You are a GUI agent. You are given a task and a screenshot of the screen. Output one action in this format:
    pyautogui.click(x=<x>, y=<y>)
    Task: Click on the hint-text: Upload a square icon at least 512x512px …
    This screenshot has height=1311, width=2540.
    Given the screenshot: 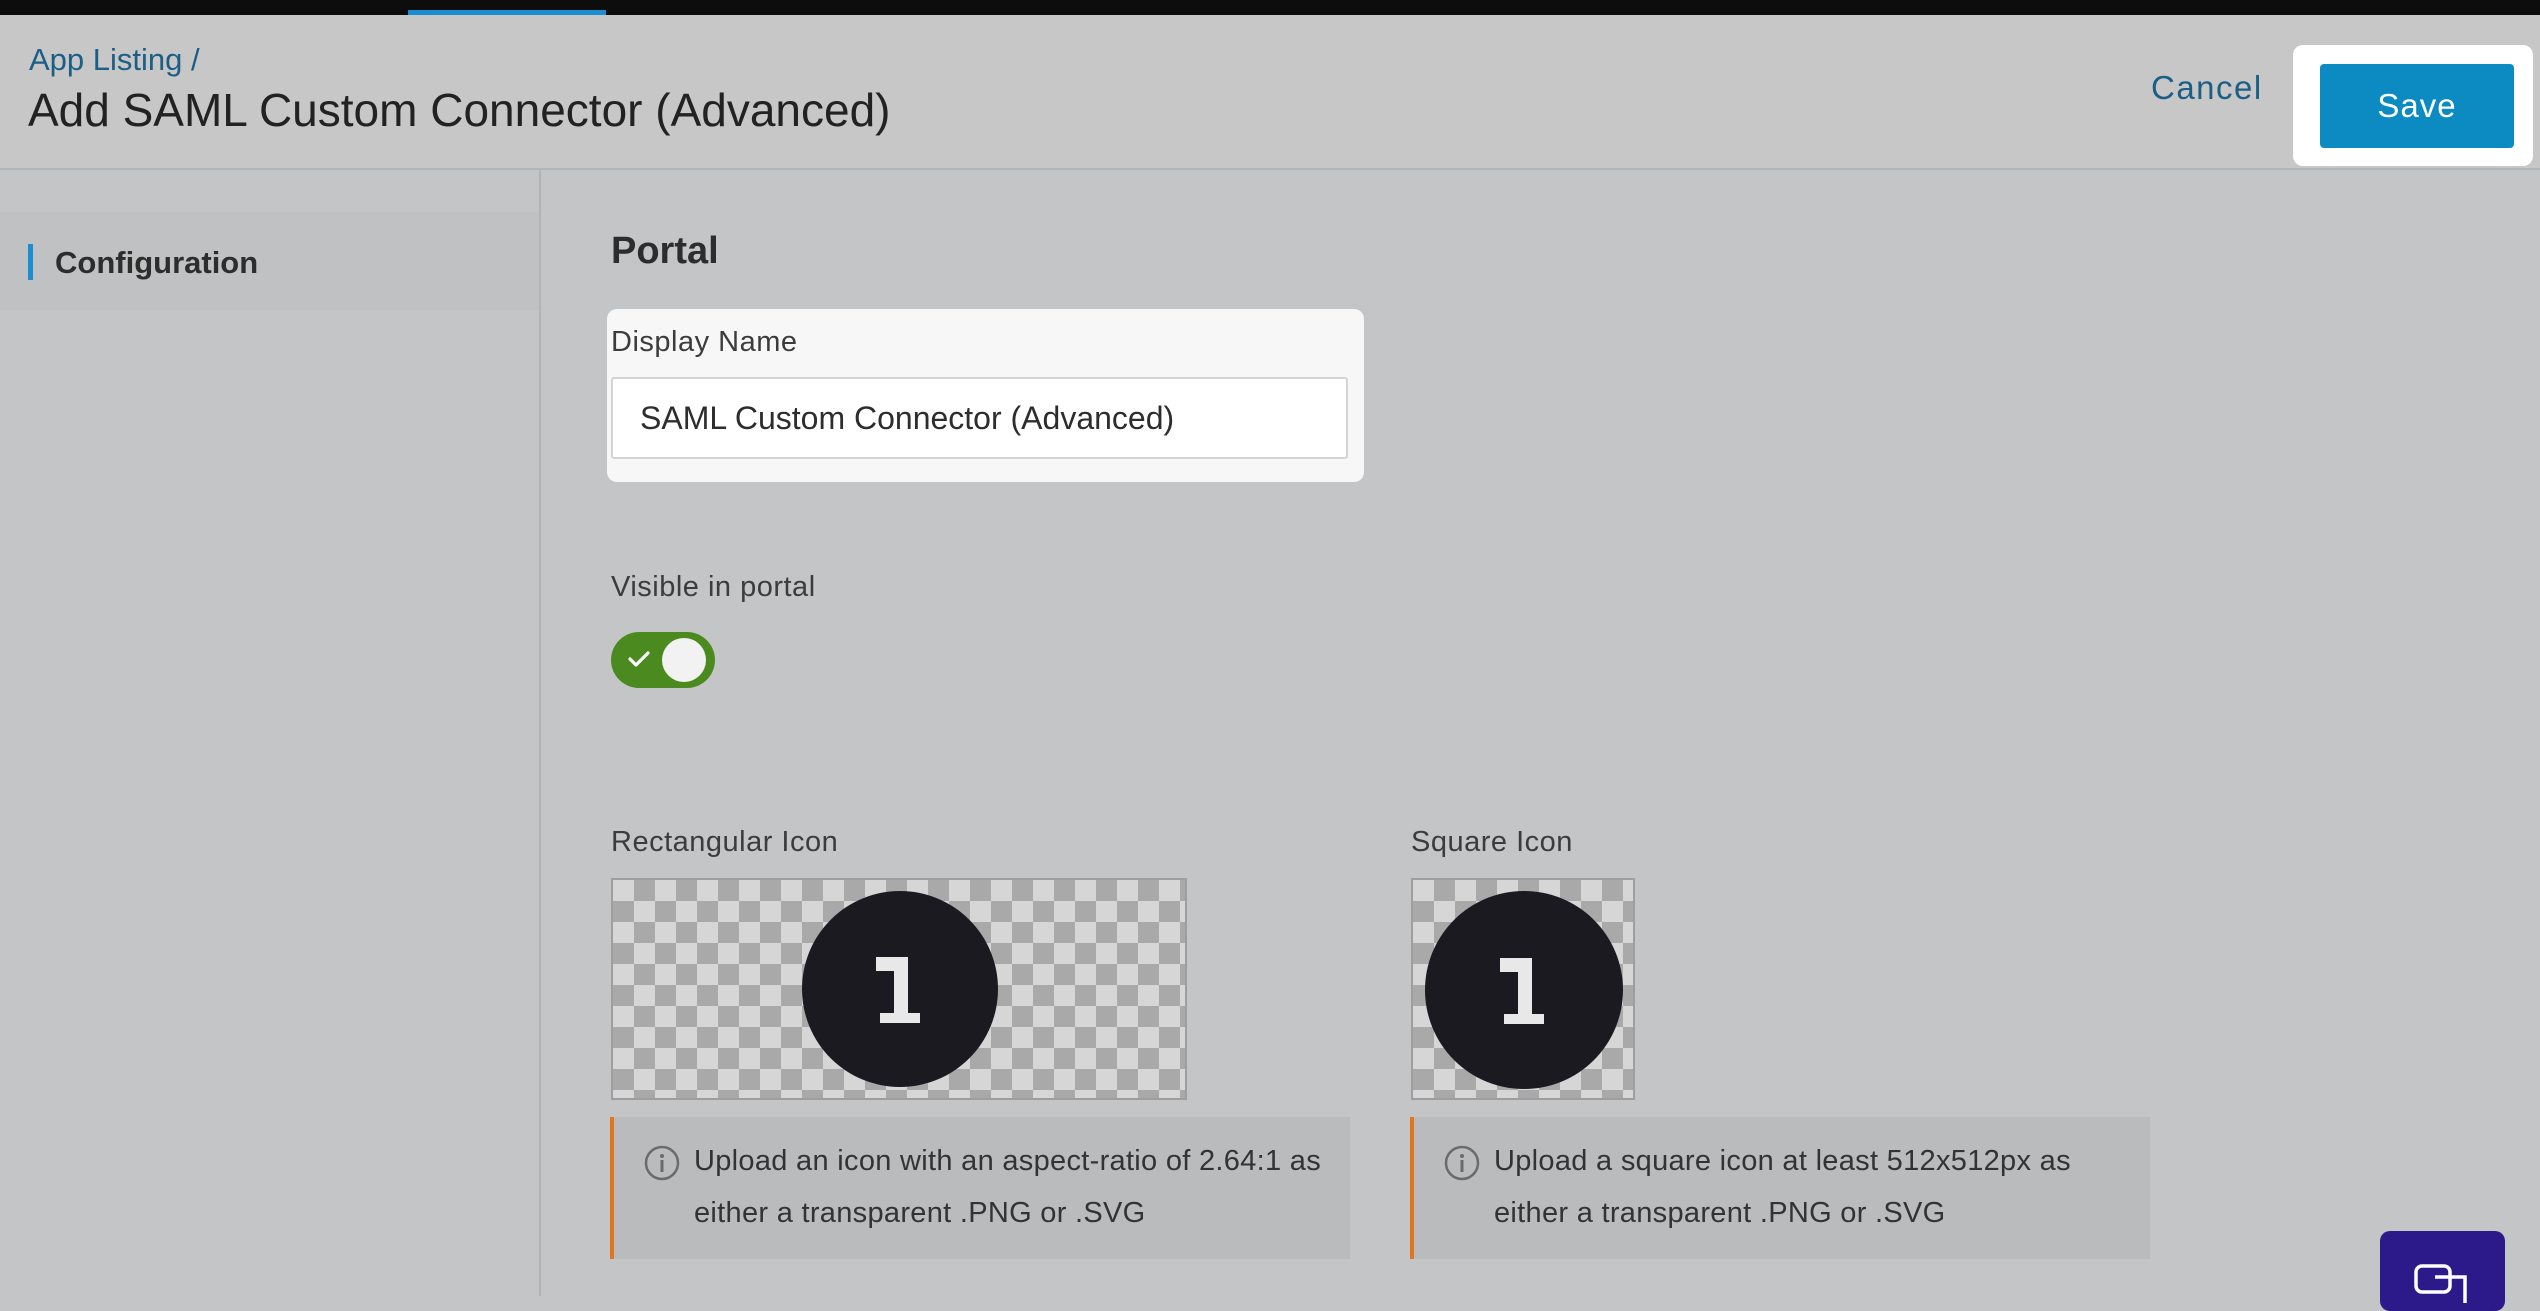 What is the action you would take?
    pyautogui.click(x=1782, y=1187)
    